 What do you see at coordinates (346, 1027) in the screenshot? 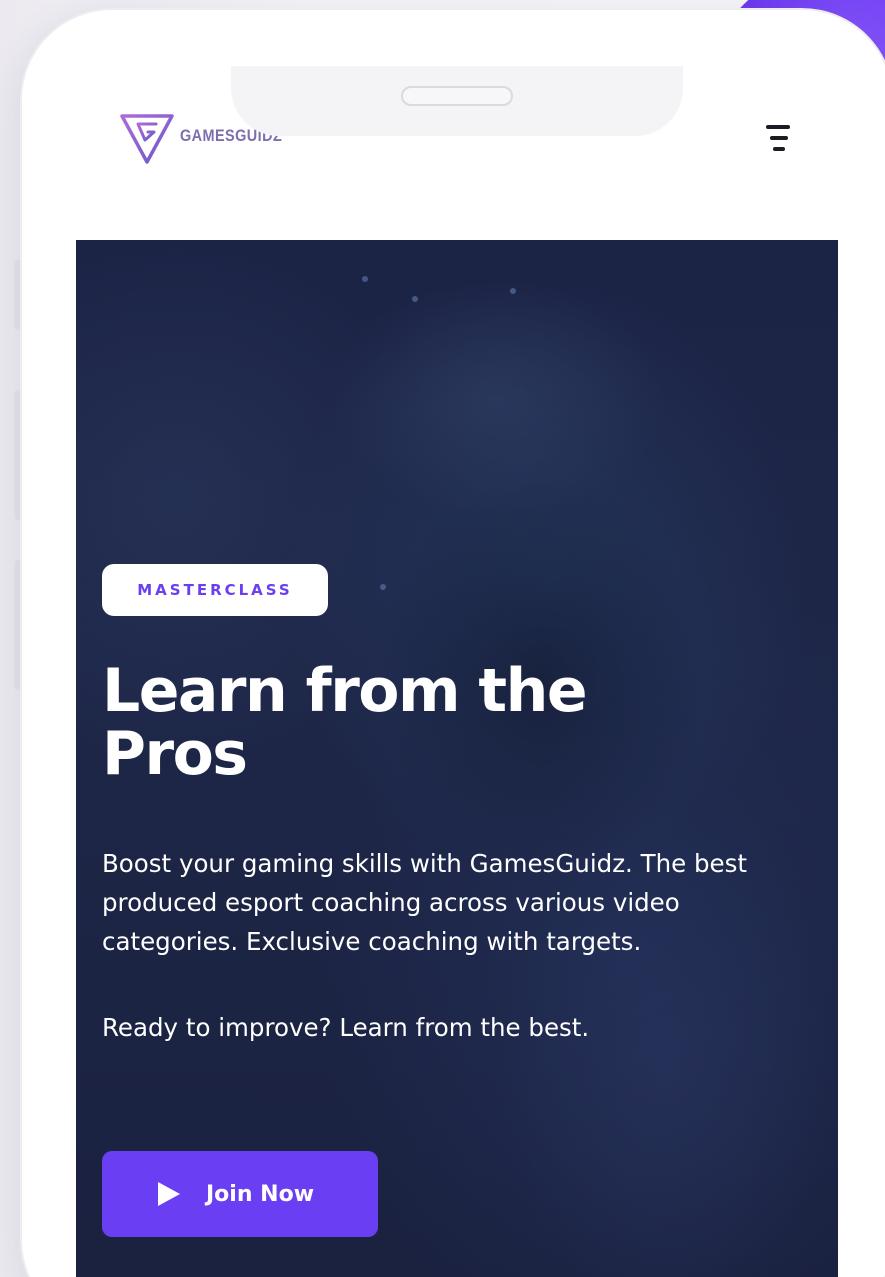
I see `hero-tagline: Ready to improve? Learn from the best.` at bounding box center [346, 1027].